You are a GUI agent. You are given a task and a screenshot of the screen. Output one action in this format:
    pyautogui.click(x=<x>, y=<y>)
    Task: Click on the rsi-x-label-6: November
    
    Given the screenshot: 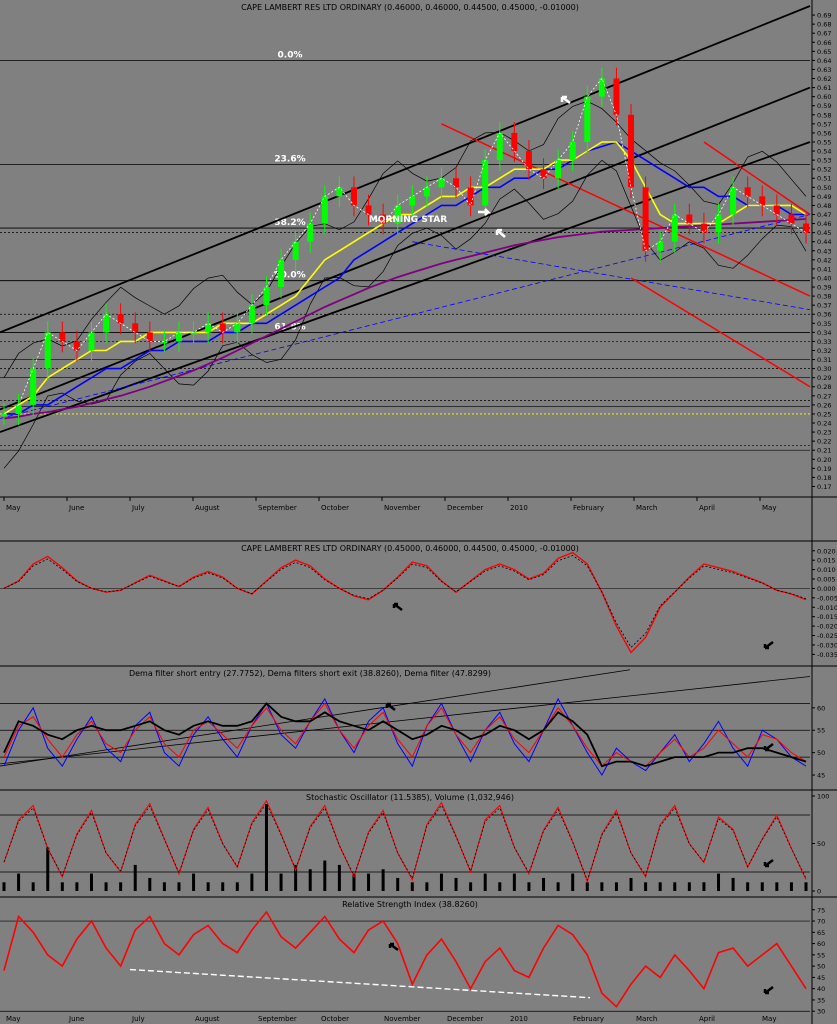 What is the action you would take?
    pyautogui.click(x=402, y=1019)
    